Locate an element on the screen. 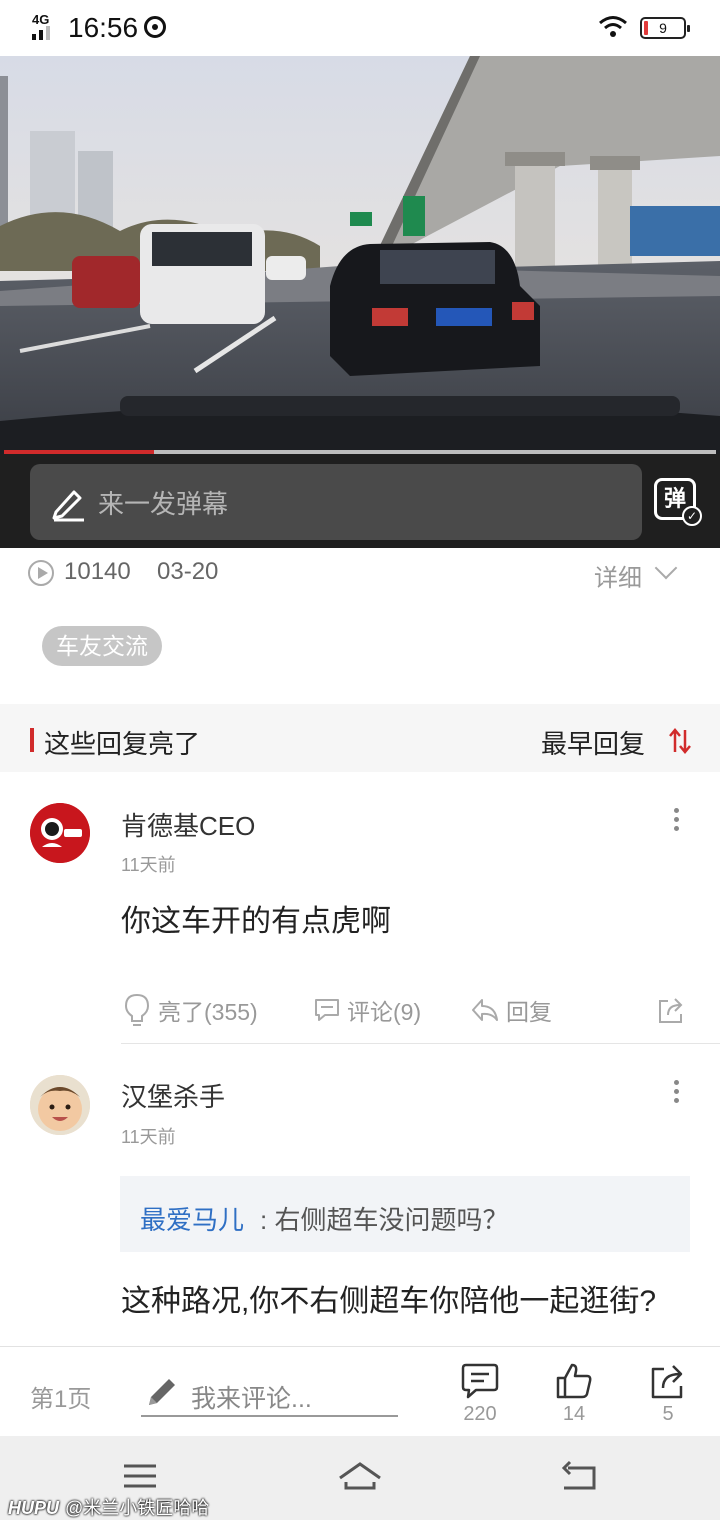 Image resolution: width=720 pixels, height=1520 pixels. danmaku-placeholder: 来一发弹幕 is located at coordinates (163, 504).